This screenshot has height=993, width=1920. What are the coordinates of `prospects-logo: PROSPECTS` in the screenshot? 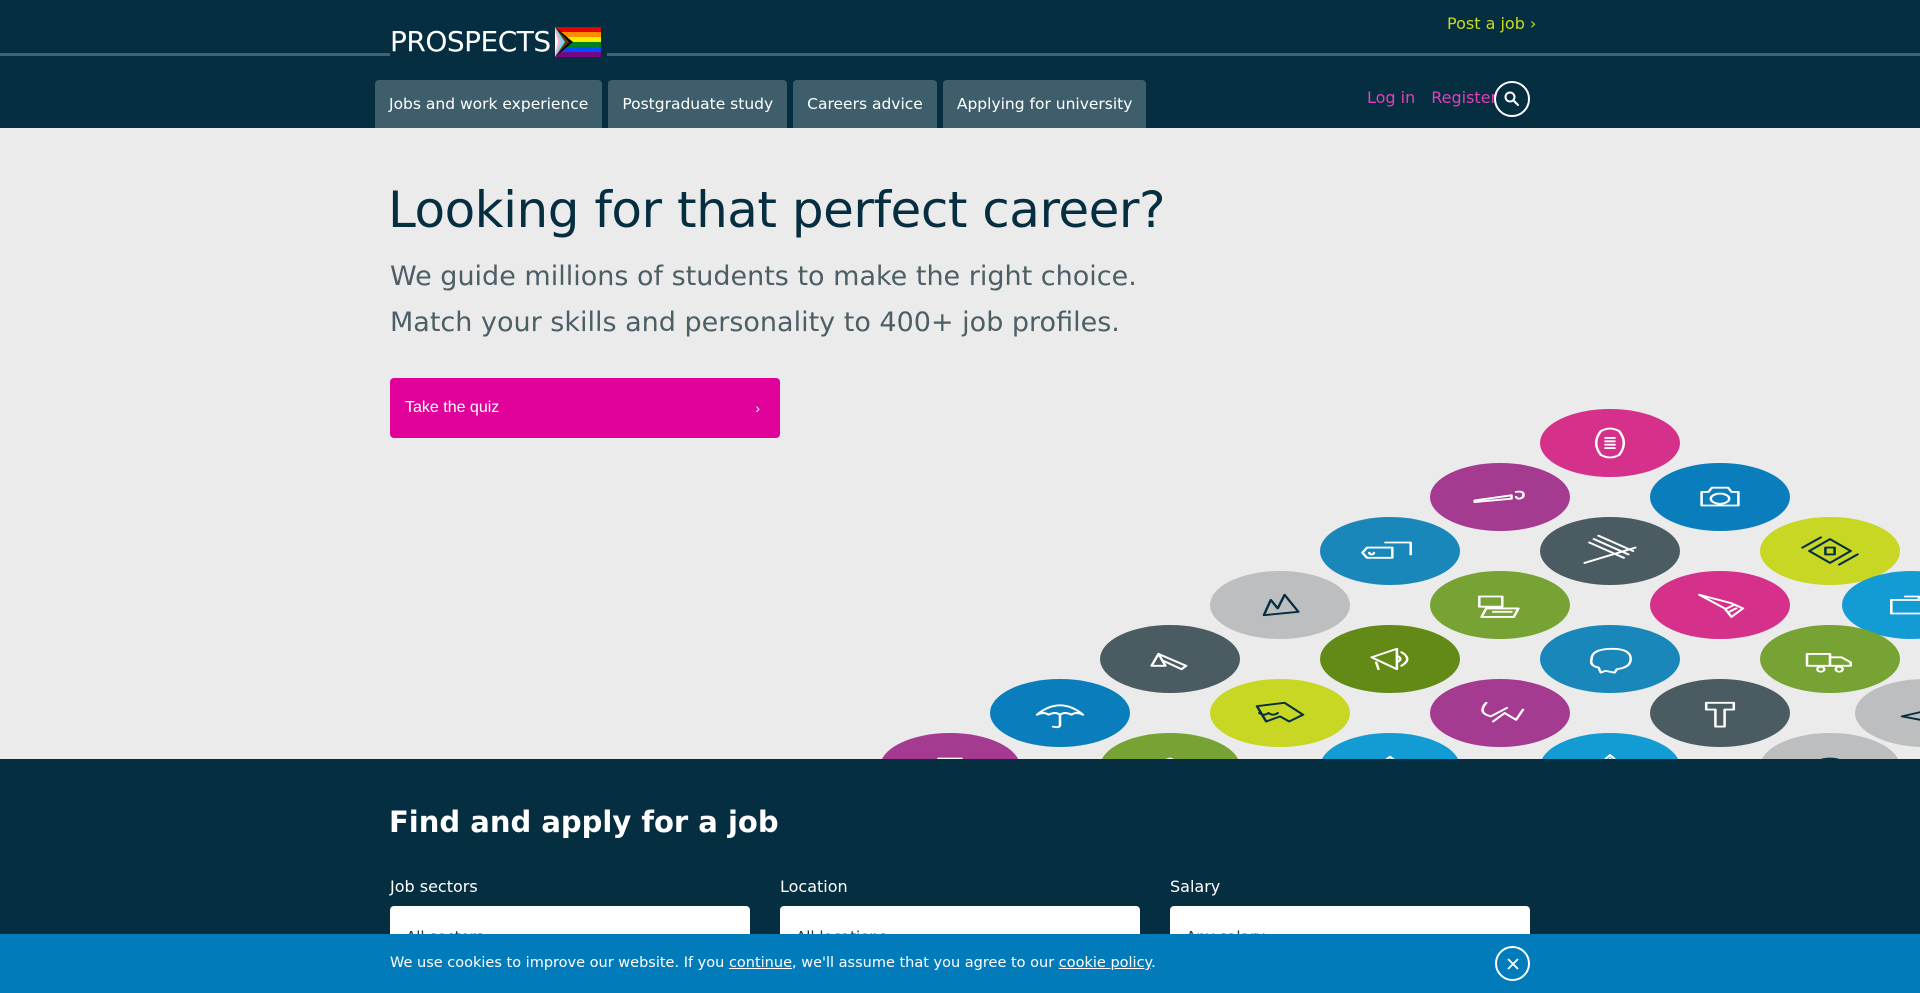 It's located at (498, 41).